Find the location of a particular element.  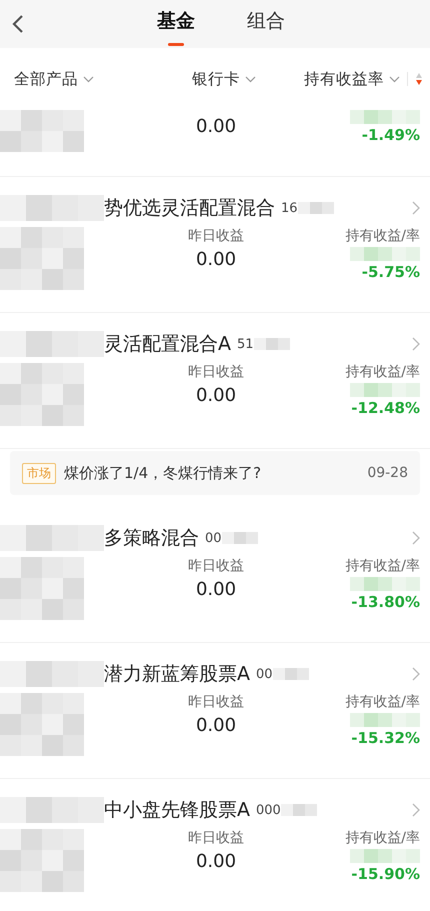

news-banner: 市场 煤价涨了1/4，冬煤行情来了? 09-28 is located at coordinates (215, 473).